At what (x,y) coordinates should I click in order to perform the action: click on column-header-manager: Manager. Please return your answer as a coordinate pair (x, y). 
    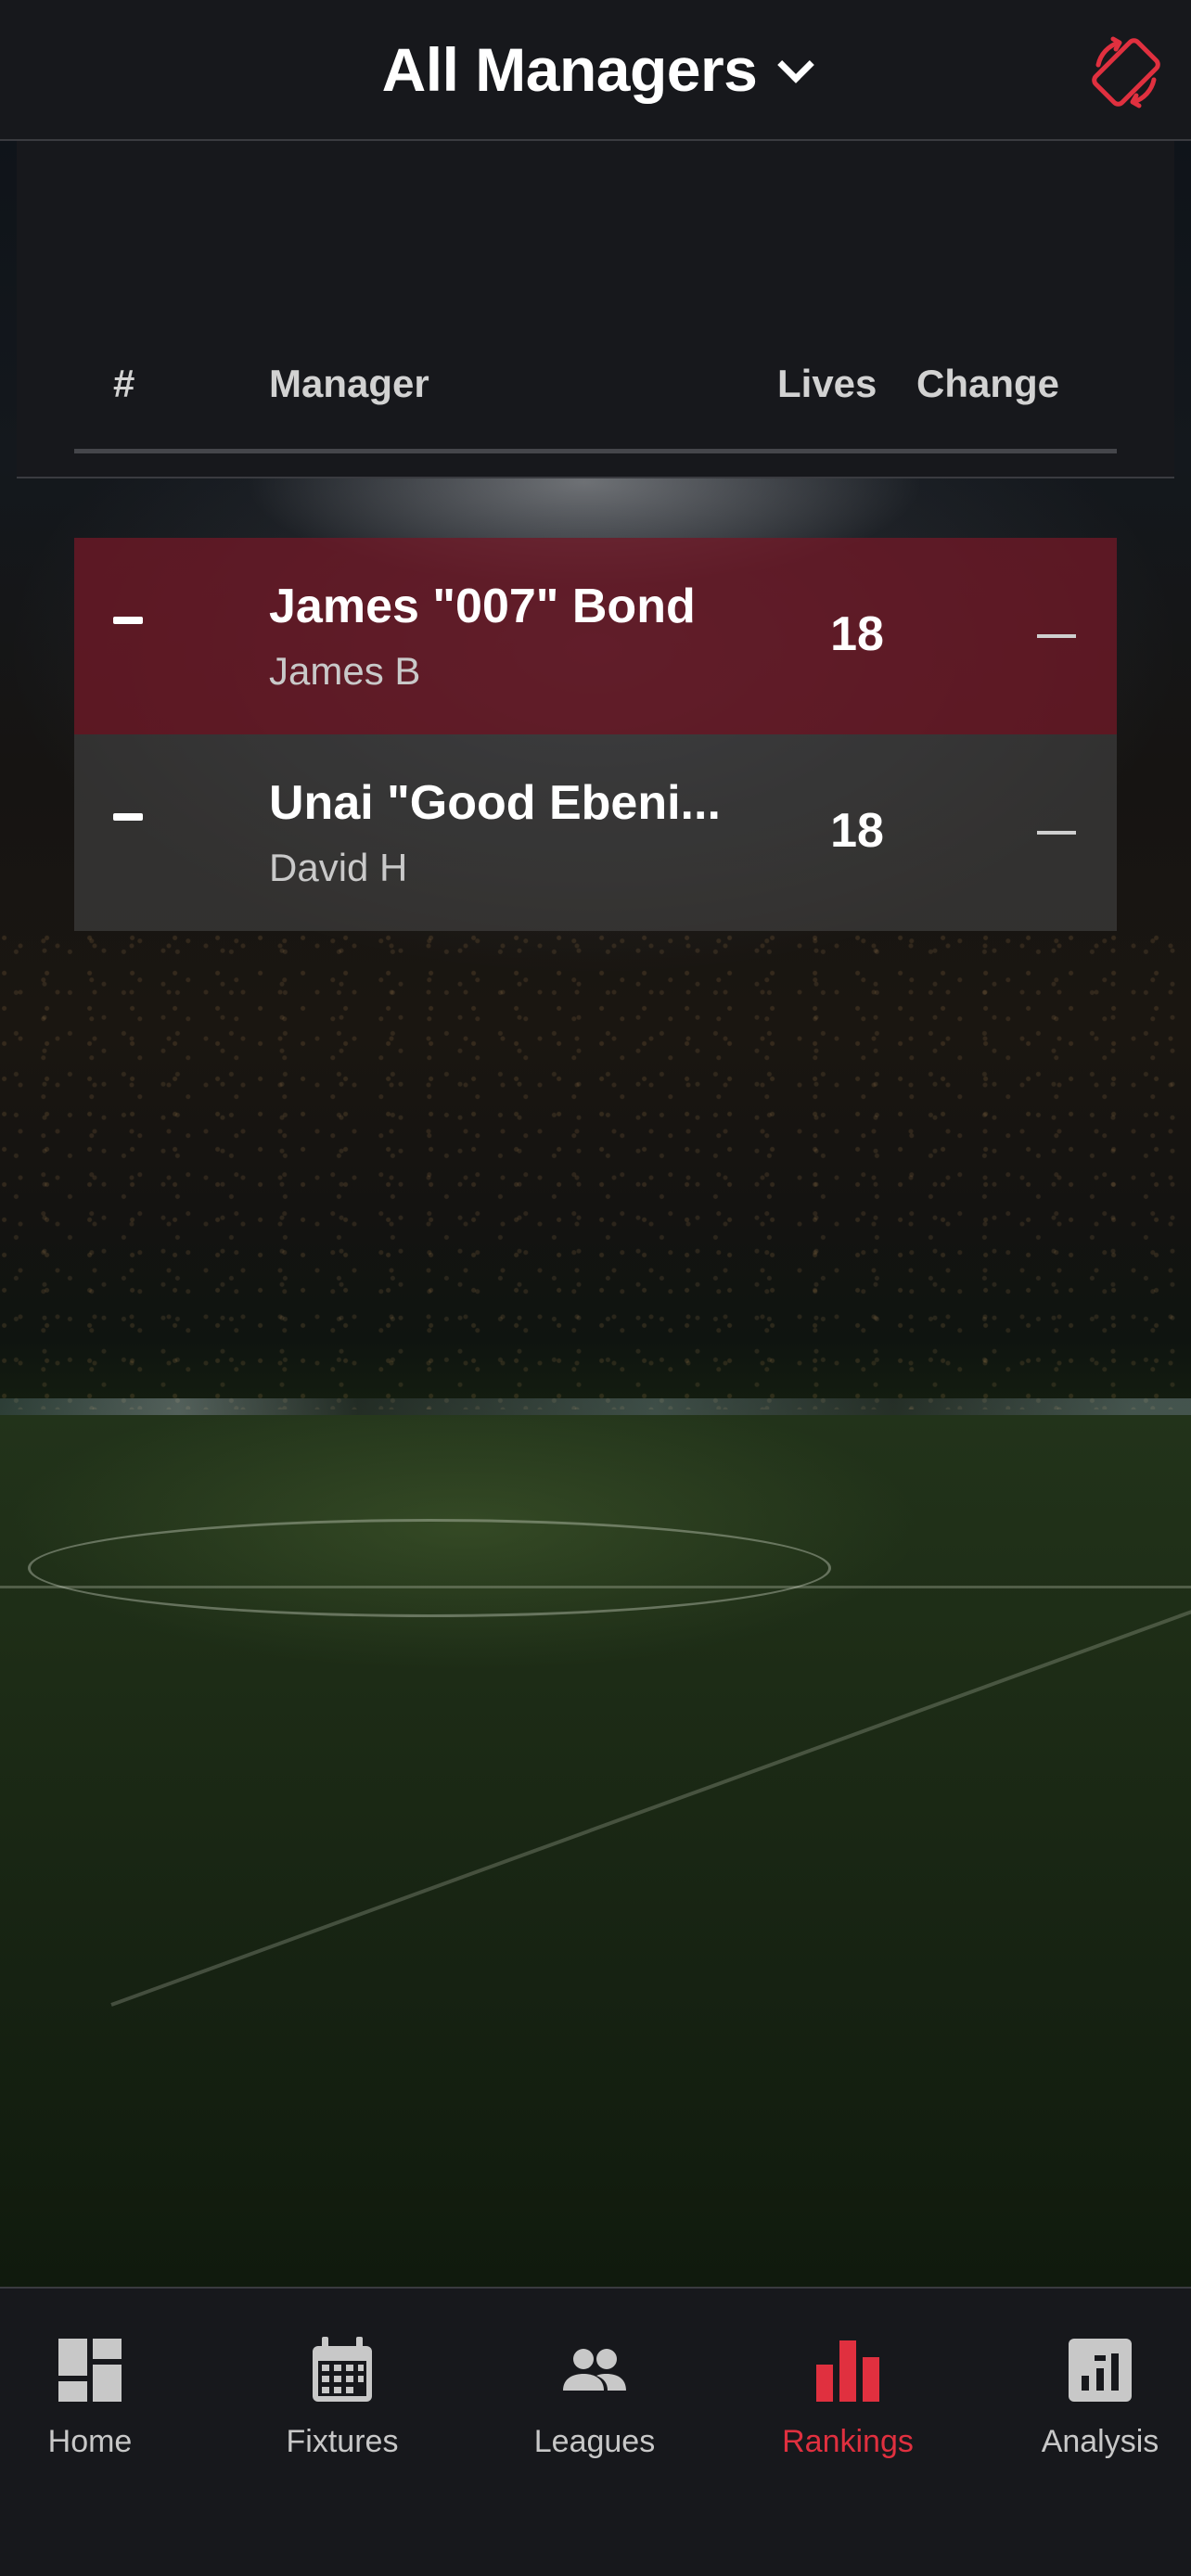
    Looking at the image, I should click on (349, 384).